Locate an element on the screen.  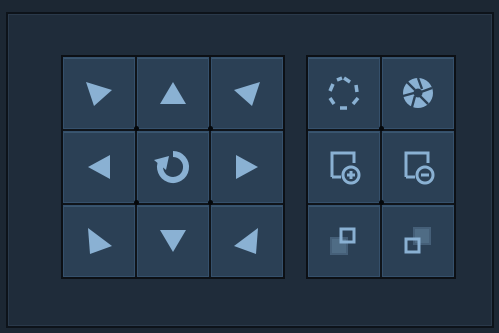
tilt-up-button is located at coordinates (173, 93).